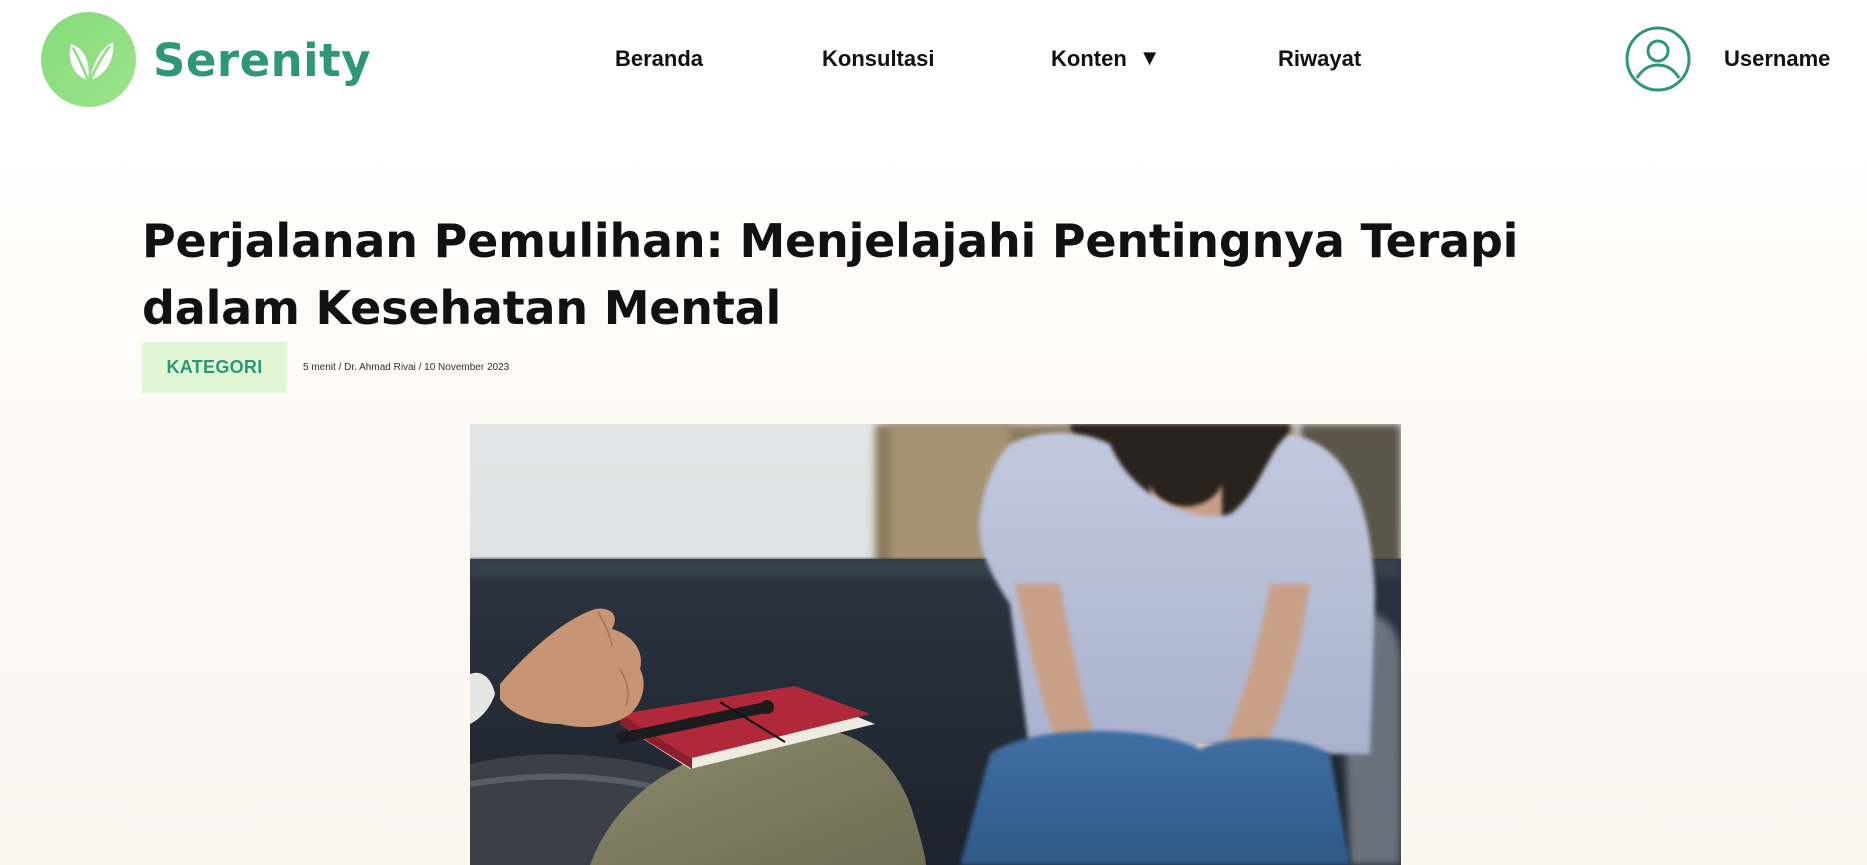 This screenshot has height=865, width=1867. I want to click on nav-item-label: Riwayat, so click(1320, 58).